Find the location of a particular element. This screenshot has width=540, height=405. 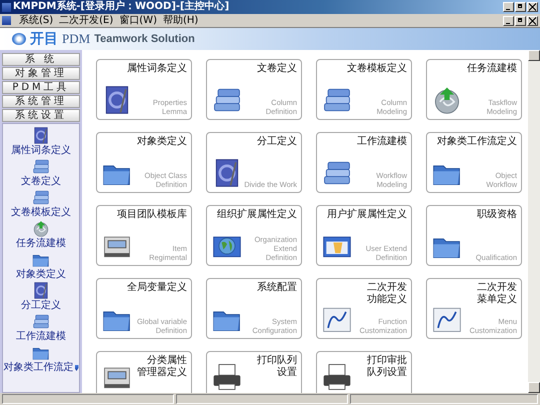

menu-item: 窗口(W) is located at coordinates (138, 20).